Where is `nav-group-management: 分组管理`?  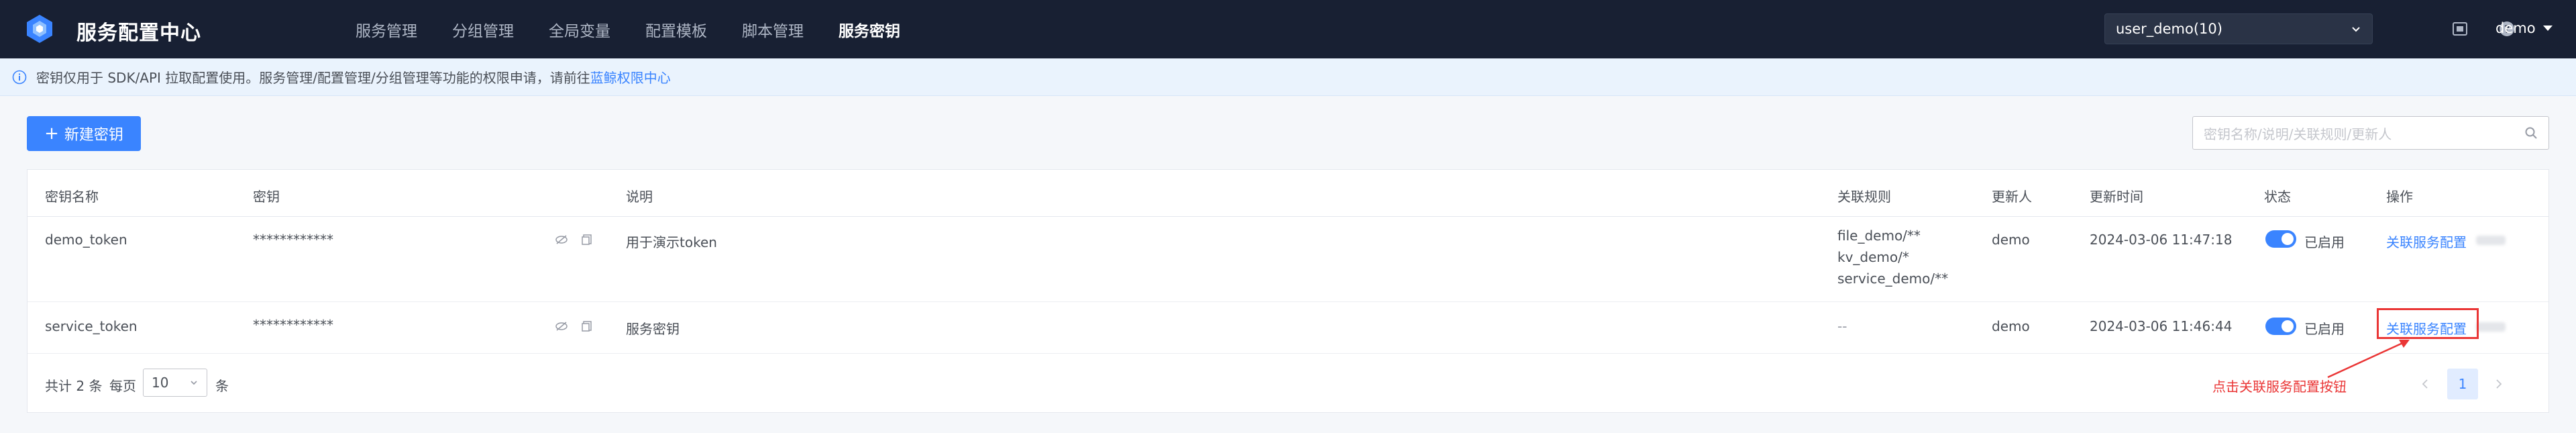
nav-group-management: 分组管理 is located at coordinates (483, 29).